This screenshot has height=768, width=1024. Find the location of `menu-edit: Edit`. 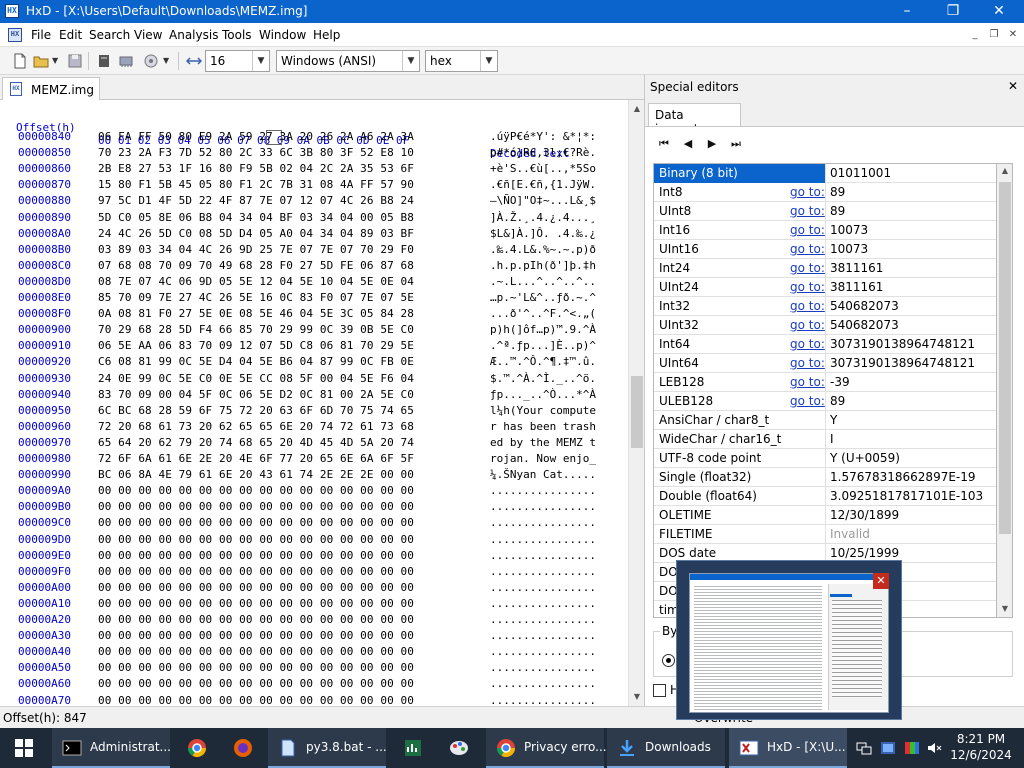

menu-edit: Edit is located at coordinates (70, 35).